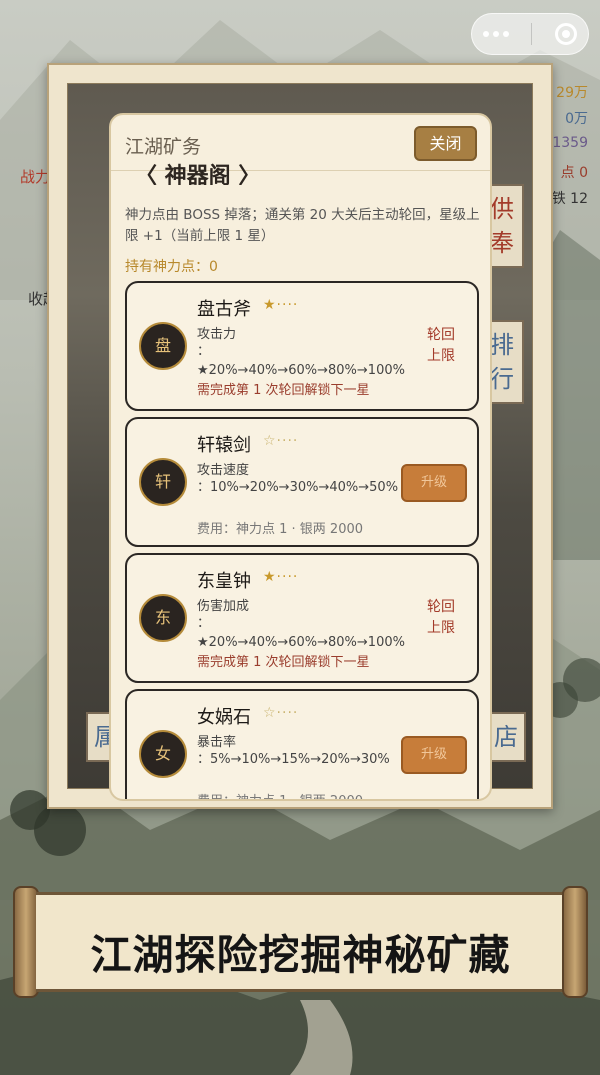 The width and height of the screenshot is (600, 1075). What do you see at coordinates (163, 482) in the screenshot?
I see `artifact-emblem: 轩` at bounding box center [163, 482].